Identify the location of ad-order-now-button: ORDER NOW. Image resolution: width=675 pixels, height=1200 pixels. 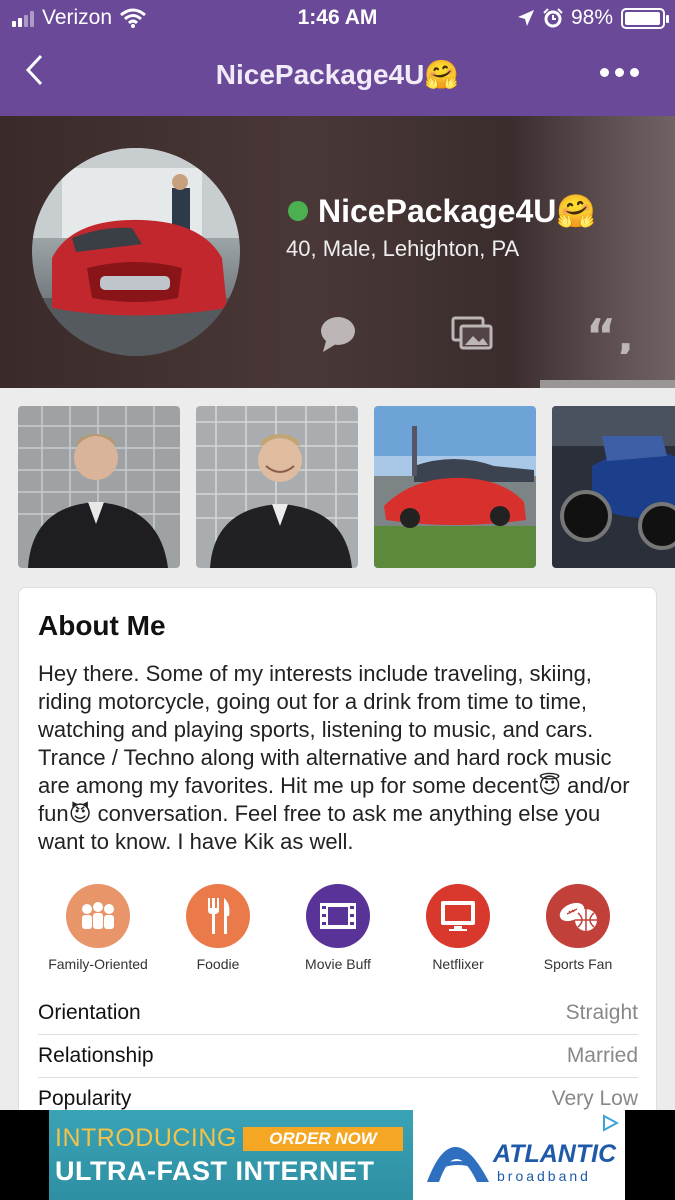
(323, 1139).